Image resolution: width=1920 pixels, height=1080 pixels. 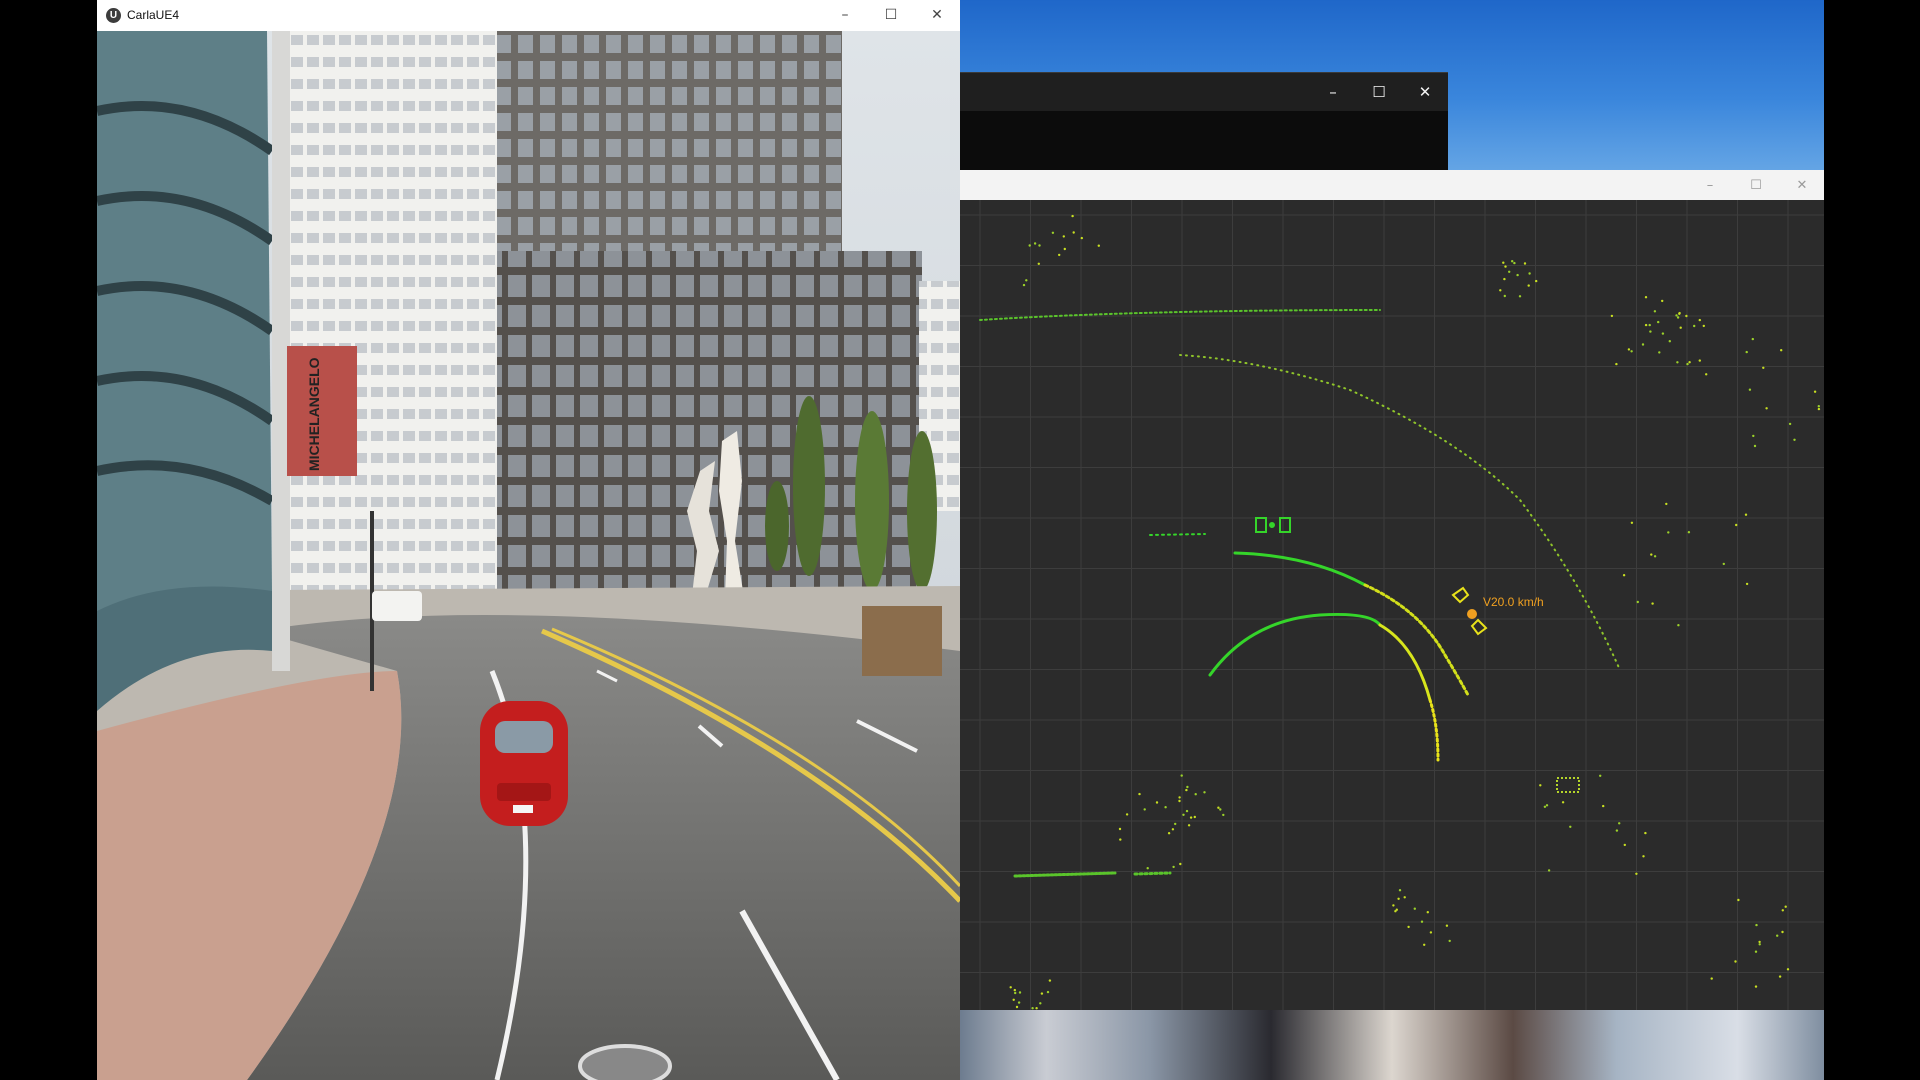 I want to click on window-title: CarlaUE4, so click(x=153, y=15).